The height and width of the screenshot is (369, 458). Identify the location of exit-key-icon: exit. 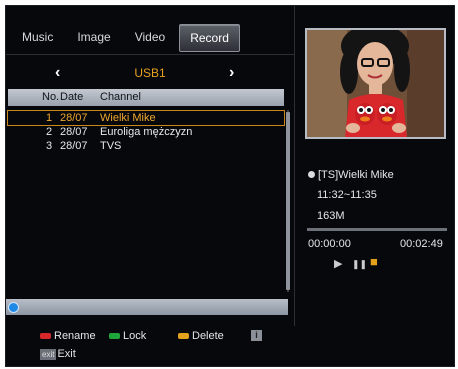
(48, 354).